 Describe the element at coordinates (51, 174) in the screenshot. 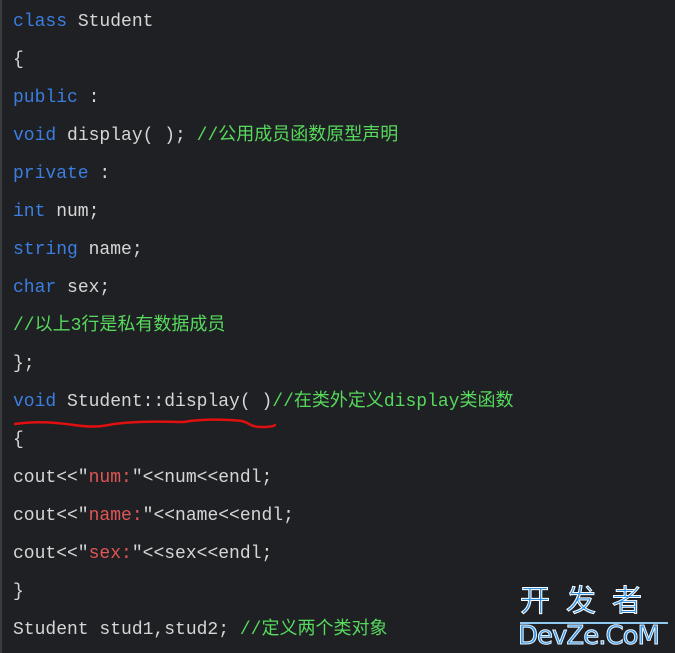

I see `keyword-token: private` at that location.